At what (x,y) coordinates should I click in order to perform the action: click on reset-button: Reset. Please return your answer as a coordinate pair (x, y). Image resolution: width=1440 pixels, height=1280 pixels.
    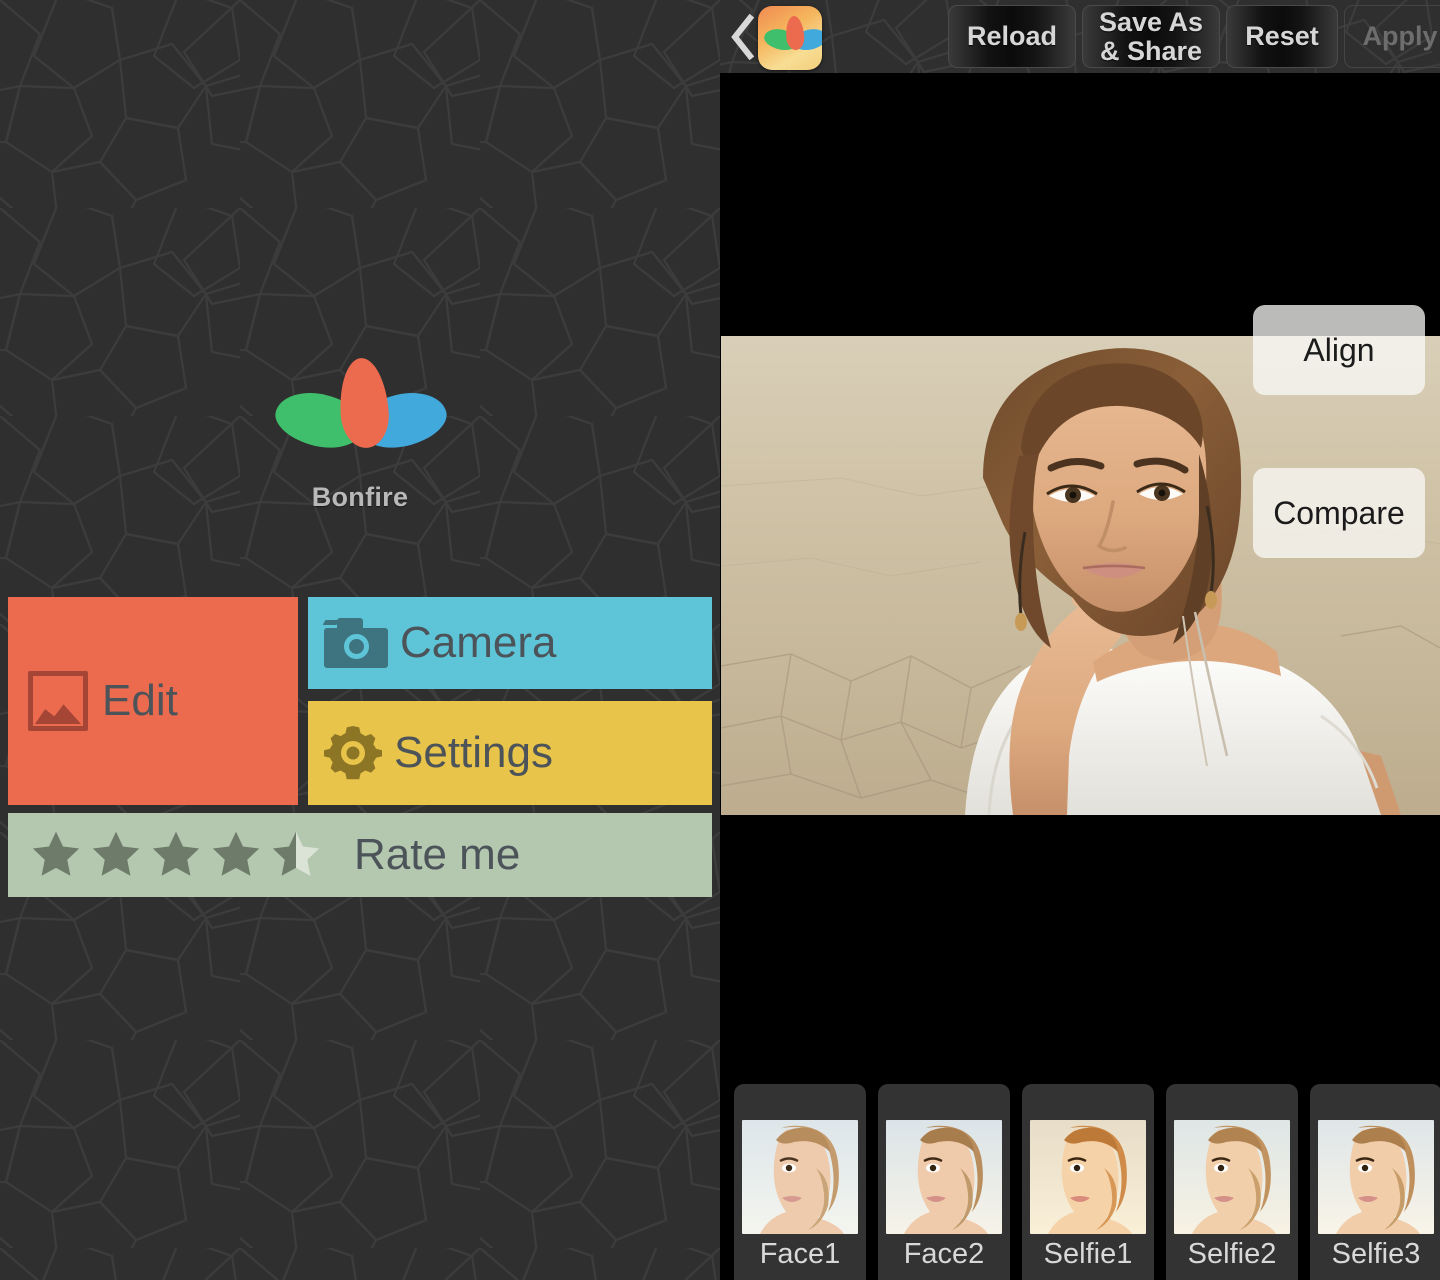
    Looking at the image, I should click on (1282, 36).